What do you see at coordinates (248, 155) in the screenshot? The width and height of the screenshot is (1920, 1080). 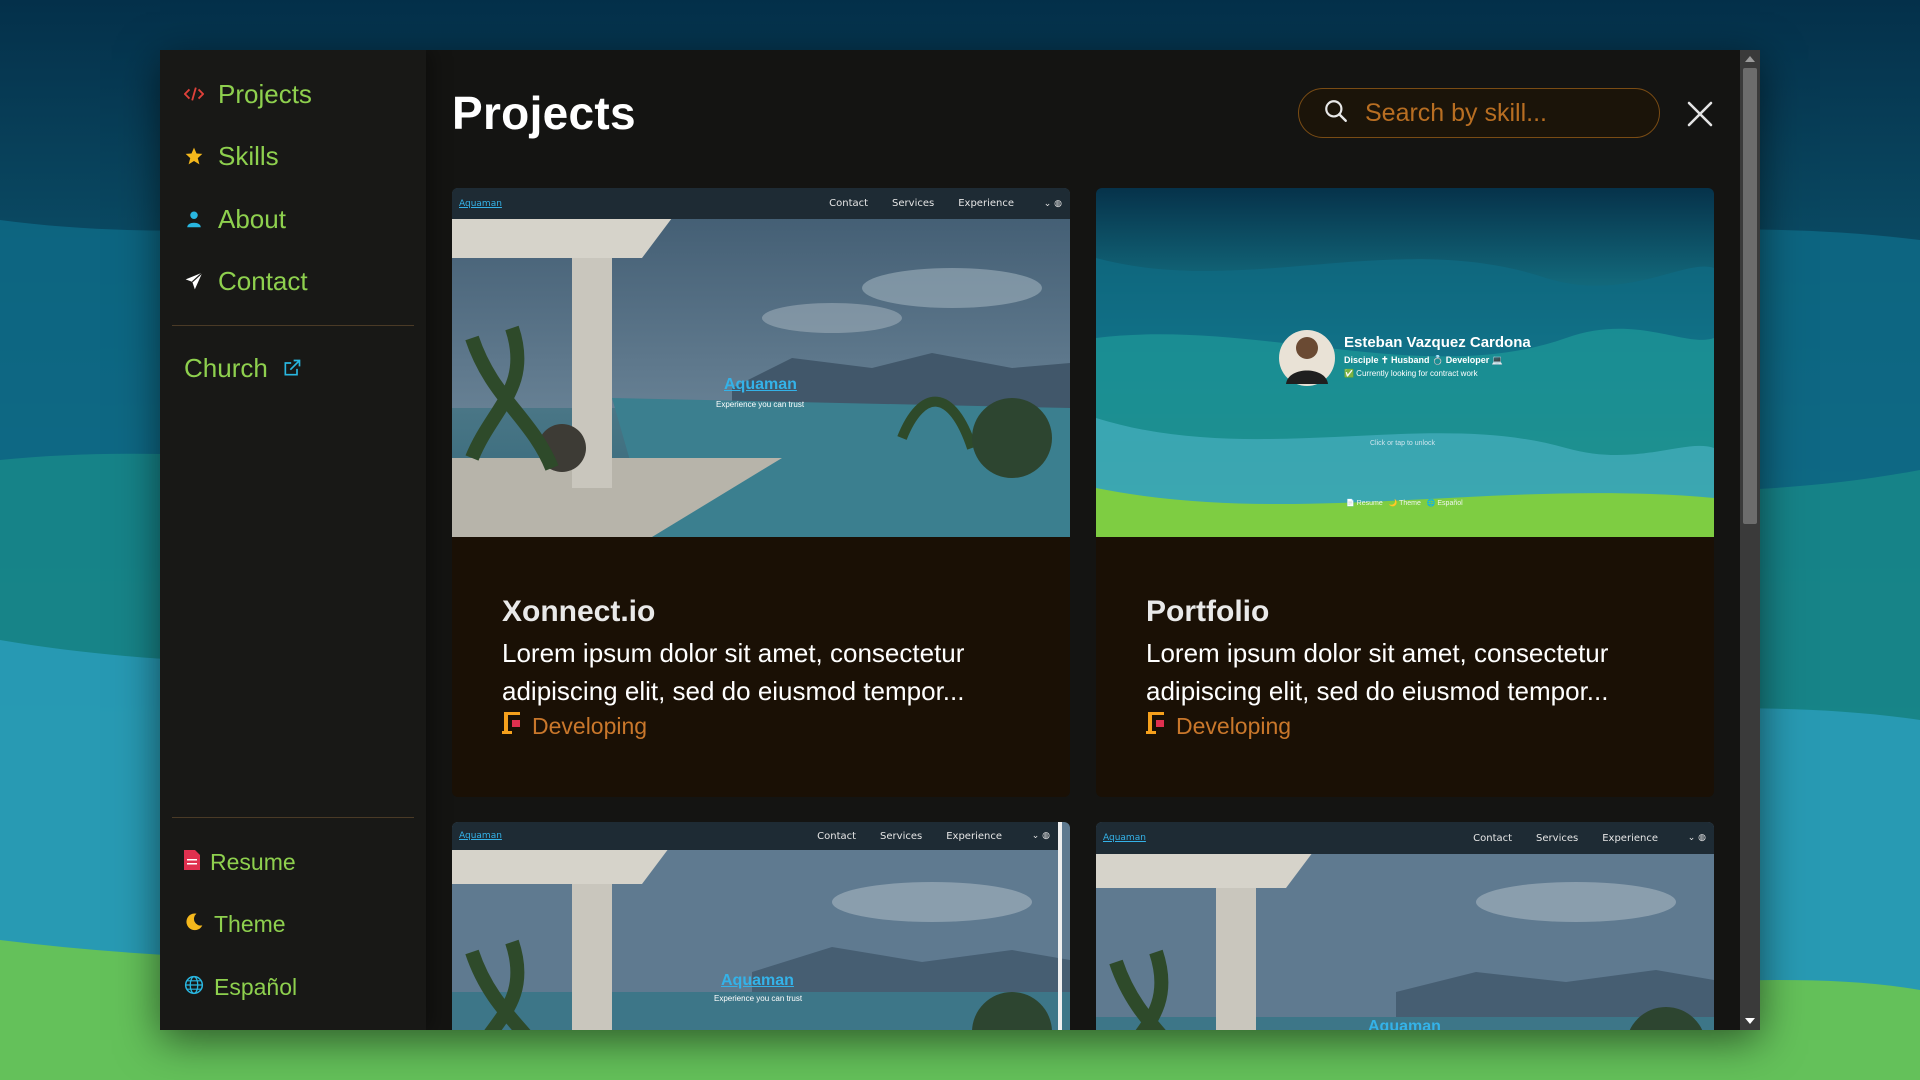 I see `sidebar-item-label: Skills` at bounding box center [248, 155].